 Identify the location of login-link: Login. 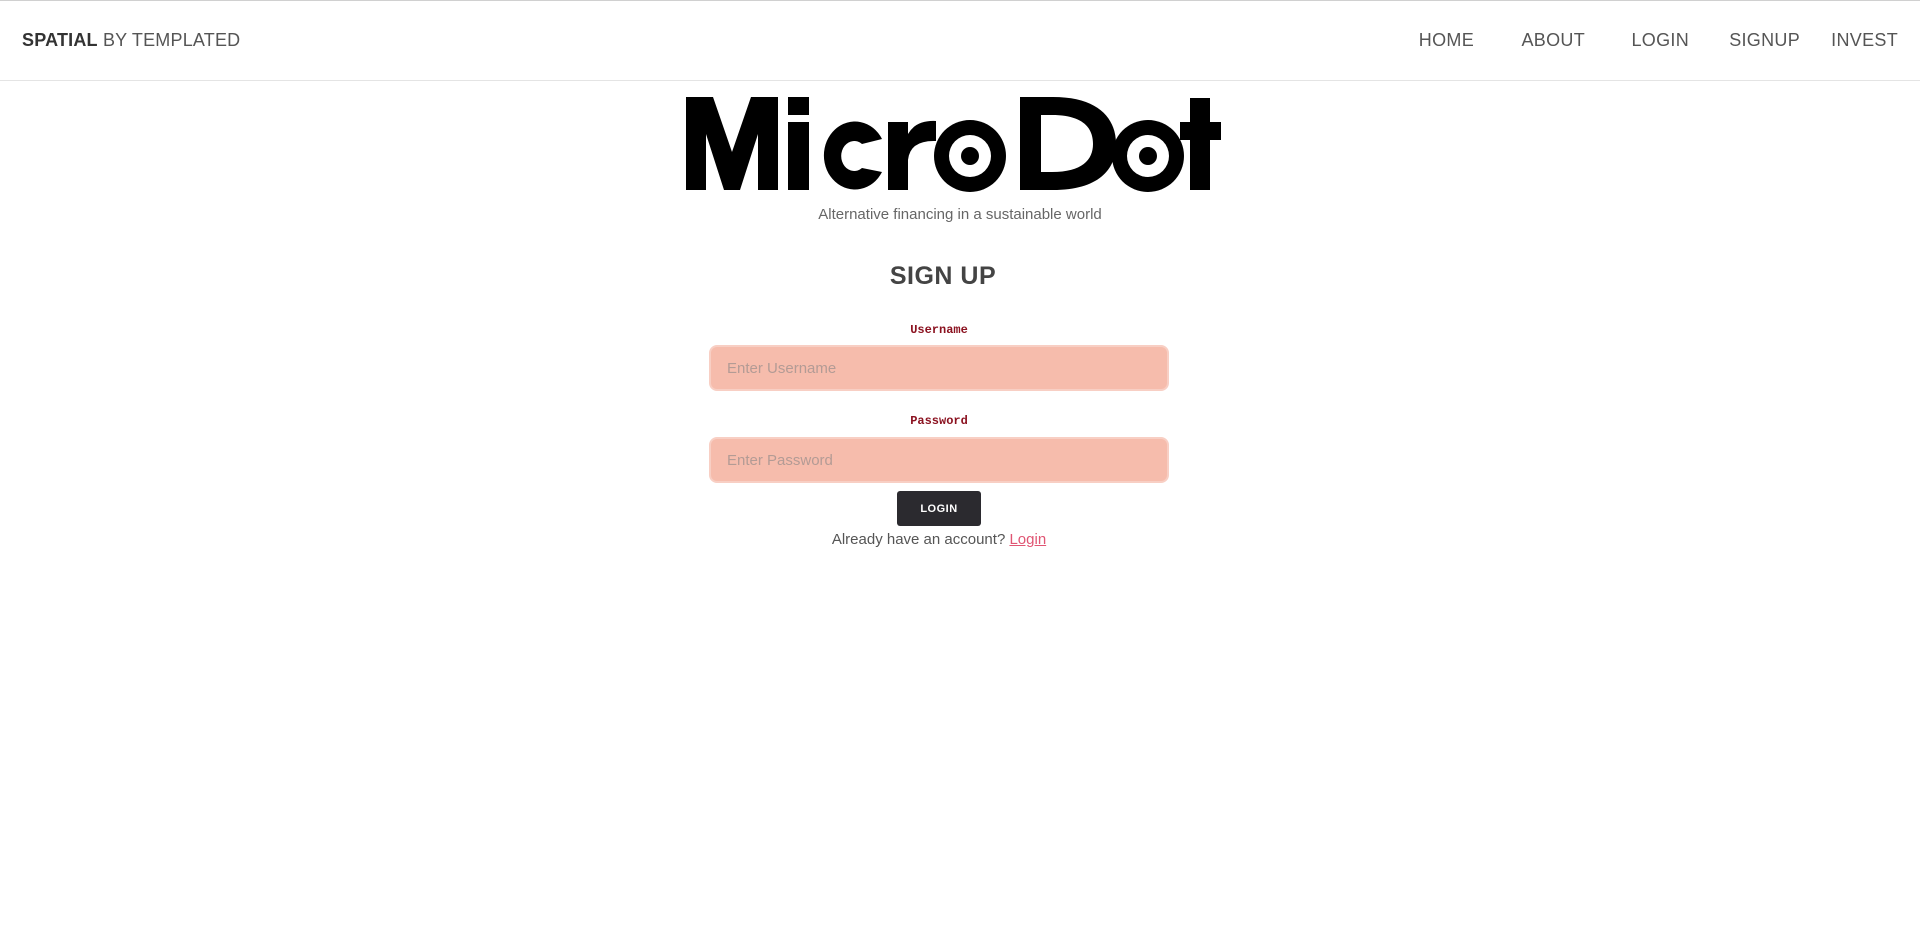
(1027, 539).